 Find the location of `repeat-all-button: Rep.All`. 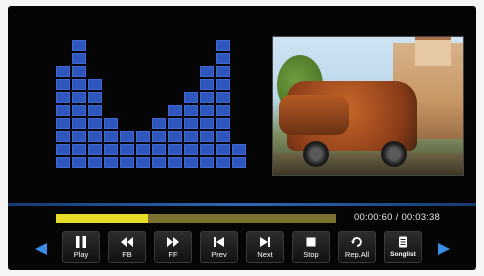

repeat-all-button: Rep.All is located at coordinates (357, 247).